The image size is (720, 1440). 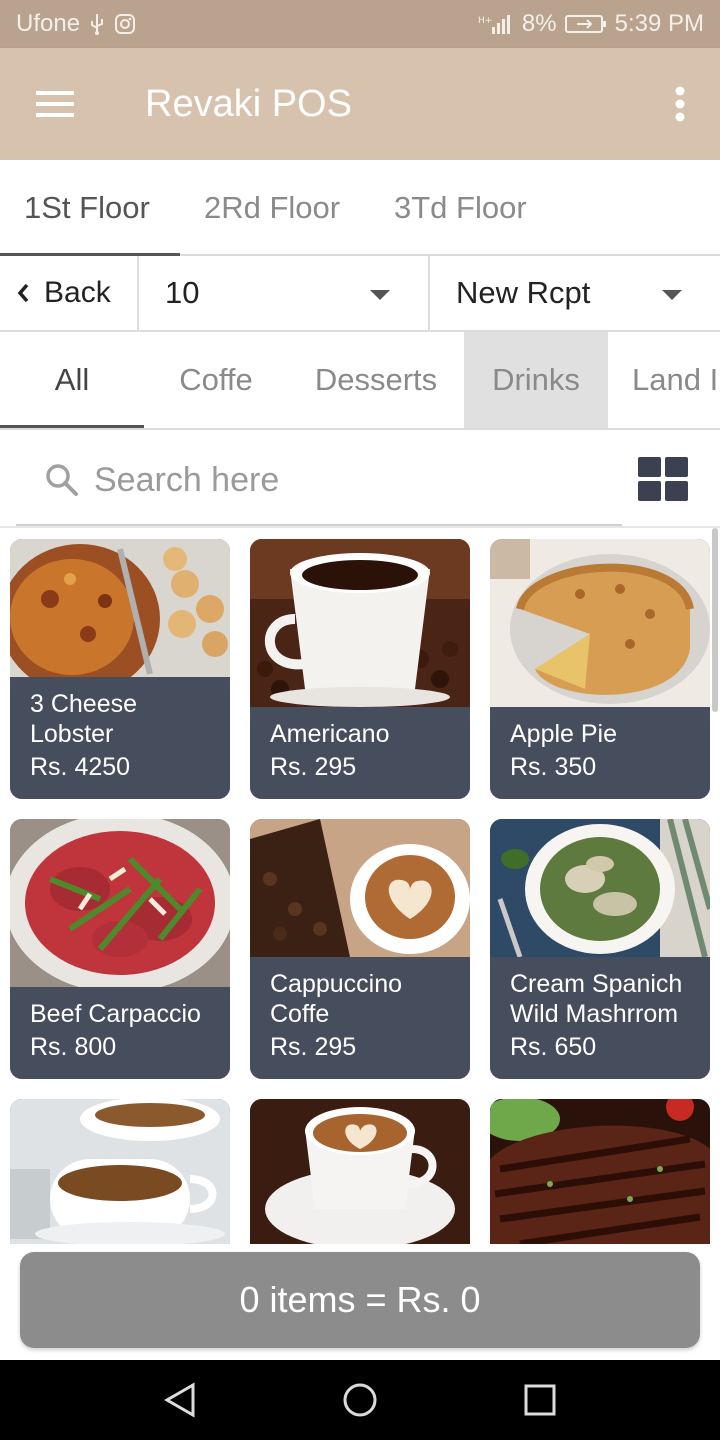 I want to click on tab-label: Land I, so click(x=675, y=379).